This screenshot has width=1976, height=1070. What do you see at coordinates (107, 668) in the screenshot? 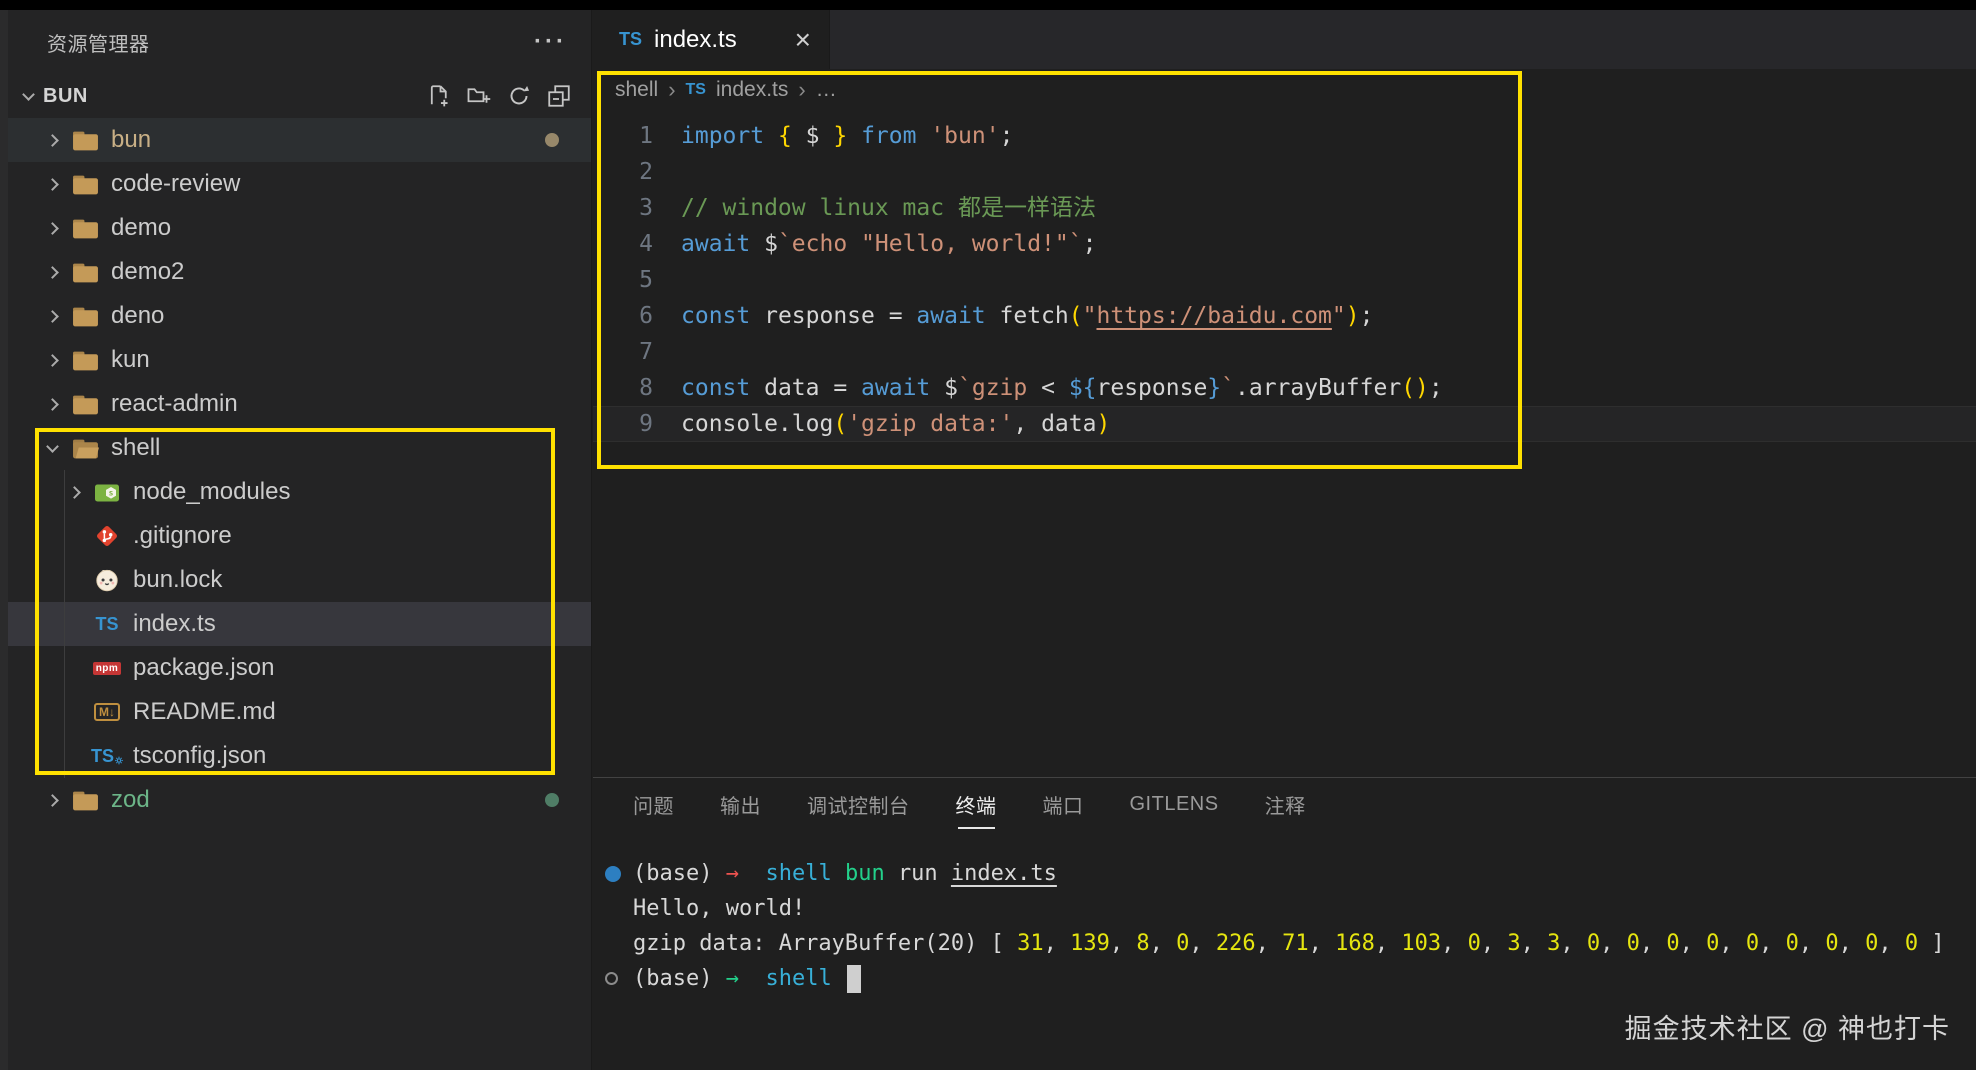
I see `npm-icon: npm` at bounding box center [107, 668].